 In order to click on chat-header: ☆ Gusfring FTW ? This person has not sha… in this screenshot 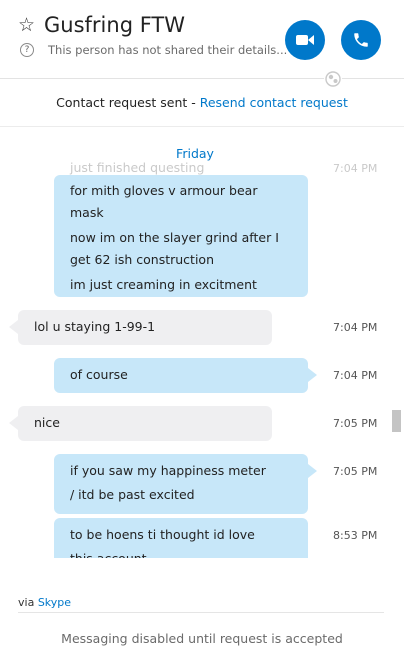, I will do `click(202, 44)`.